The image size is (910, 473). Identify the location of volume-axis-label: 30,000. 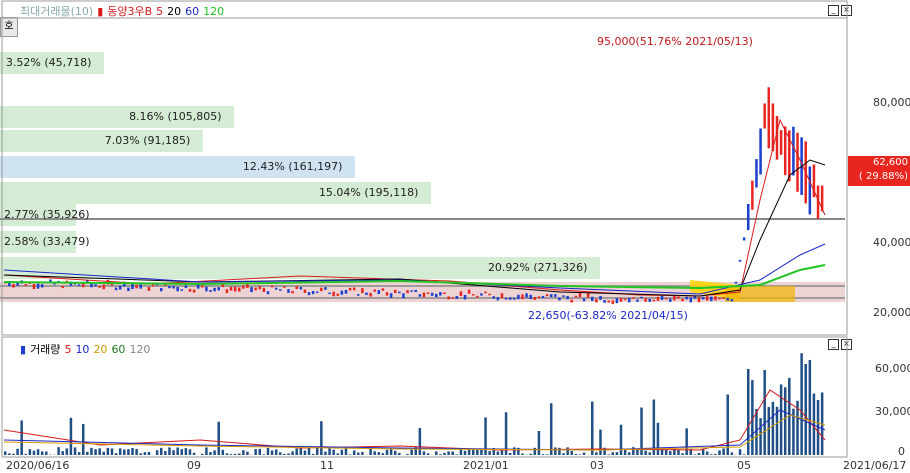
(892, 411).